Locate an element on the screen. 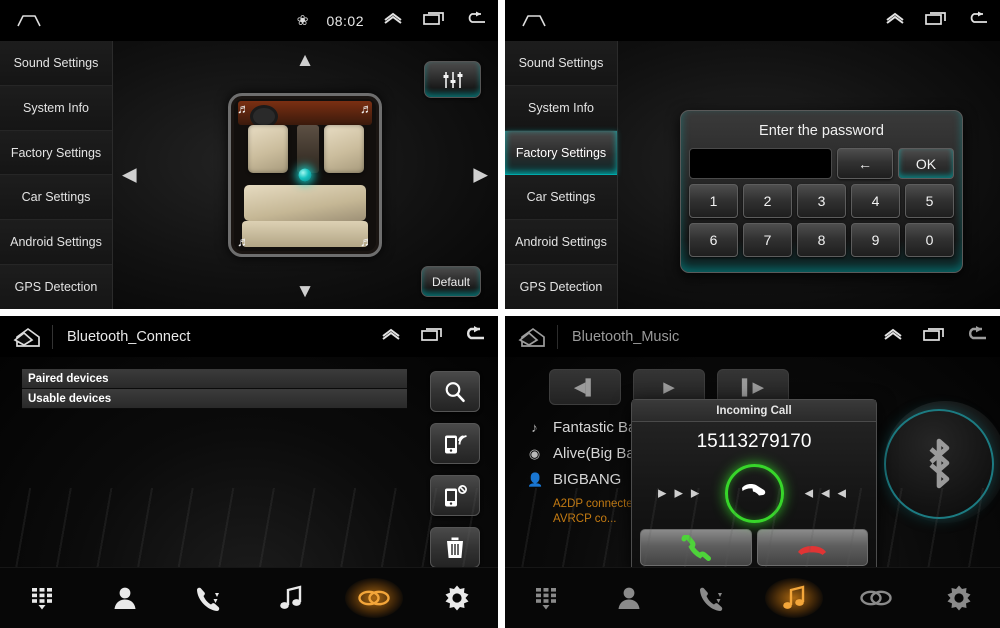 The image size is (1000, 628). balance-down-arrow: ▼ is located at coordinates (305, 291).